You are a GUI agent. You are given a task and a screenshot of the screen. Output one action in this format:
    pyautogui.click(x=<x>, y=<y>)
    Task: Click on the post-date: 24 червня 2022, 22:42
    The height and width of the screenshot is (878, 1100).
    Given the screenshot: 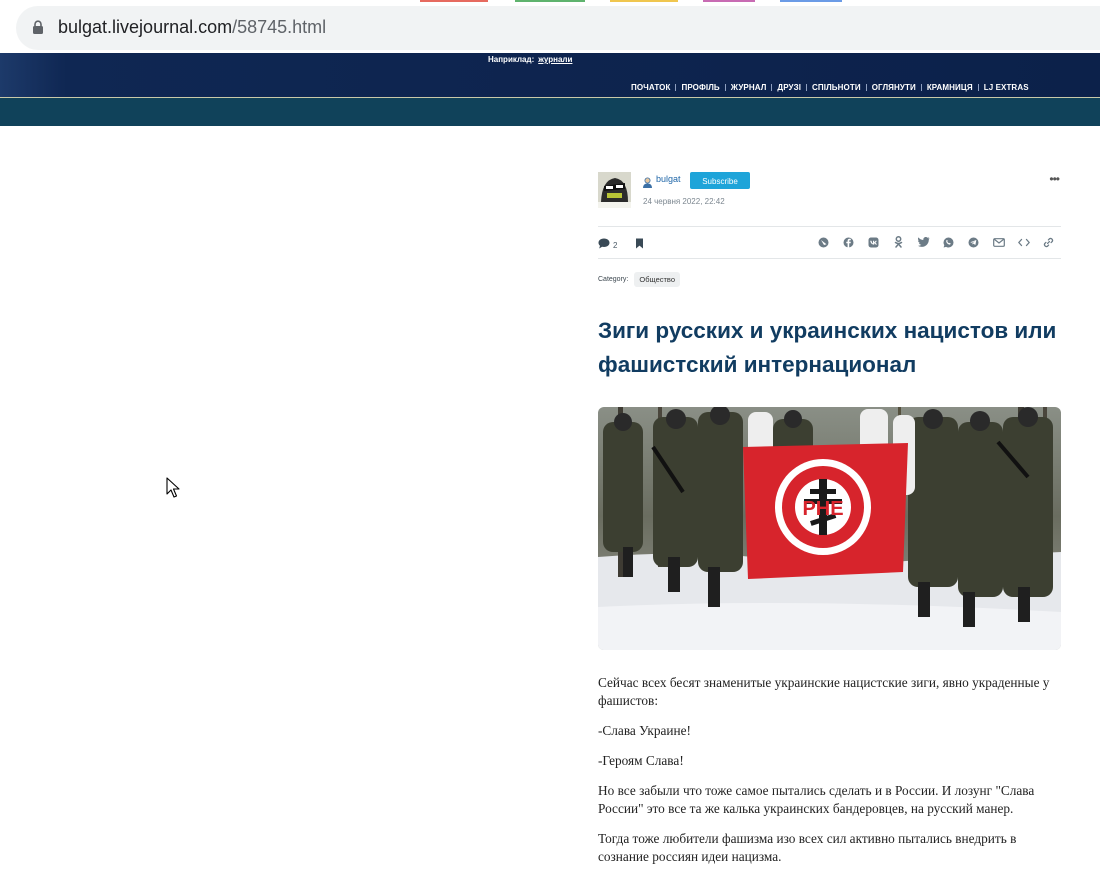 What is the action you would take?
    pyautogui.click(x=684, y=201)
    